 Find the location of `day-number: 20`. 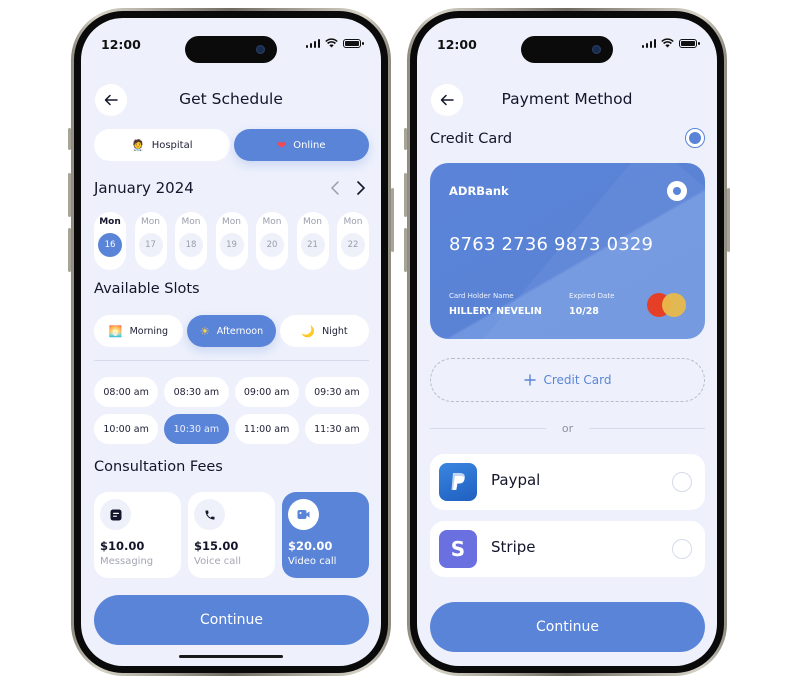

day-number: 20 is located at coordinates (272, 245).